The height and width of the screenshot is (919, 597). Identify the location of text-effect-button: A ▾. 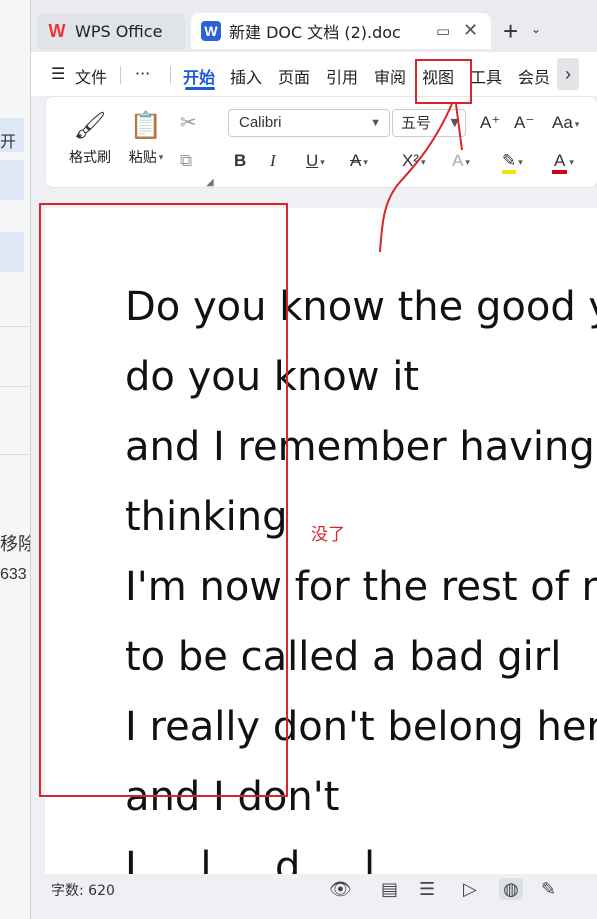
(461, 161).